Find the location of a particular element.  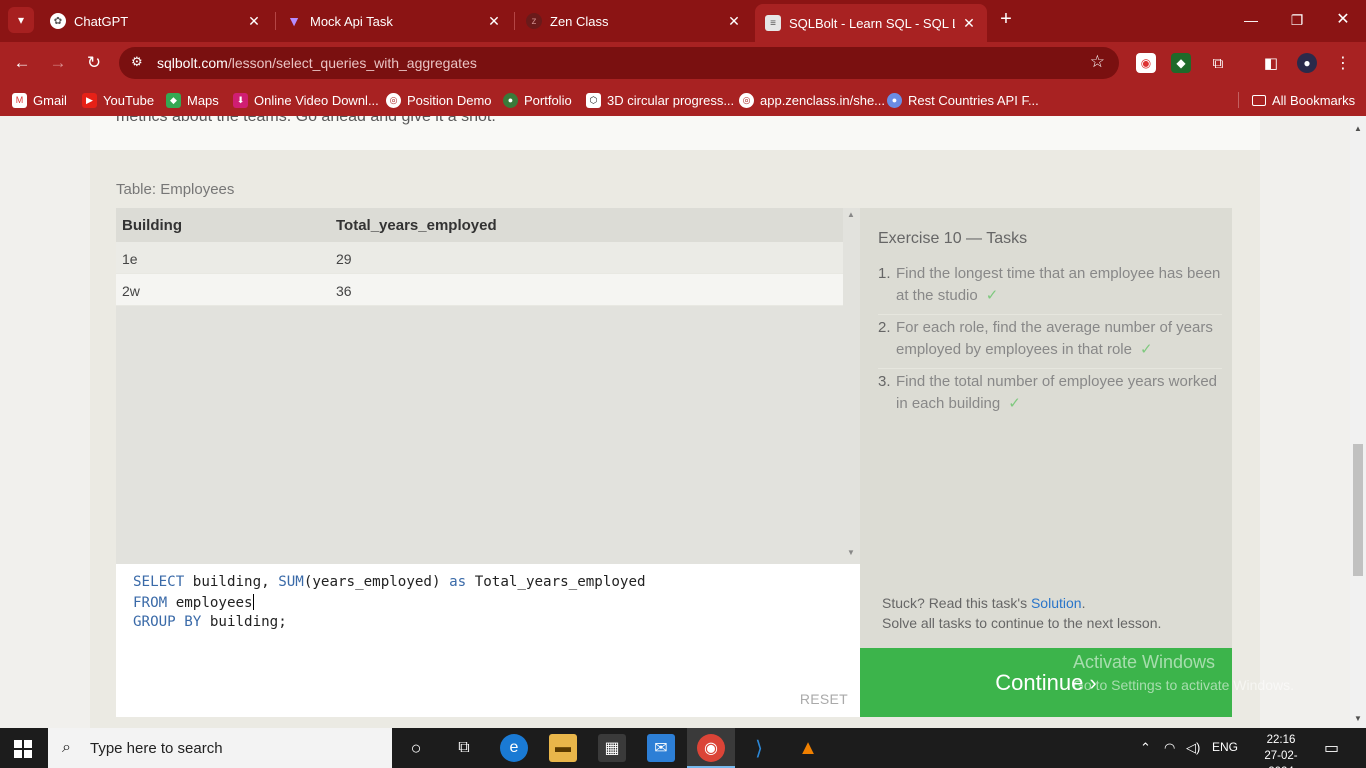

arrow-left-icon: ← is located at coordinates (22, 62).